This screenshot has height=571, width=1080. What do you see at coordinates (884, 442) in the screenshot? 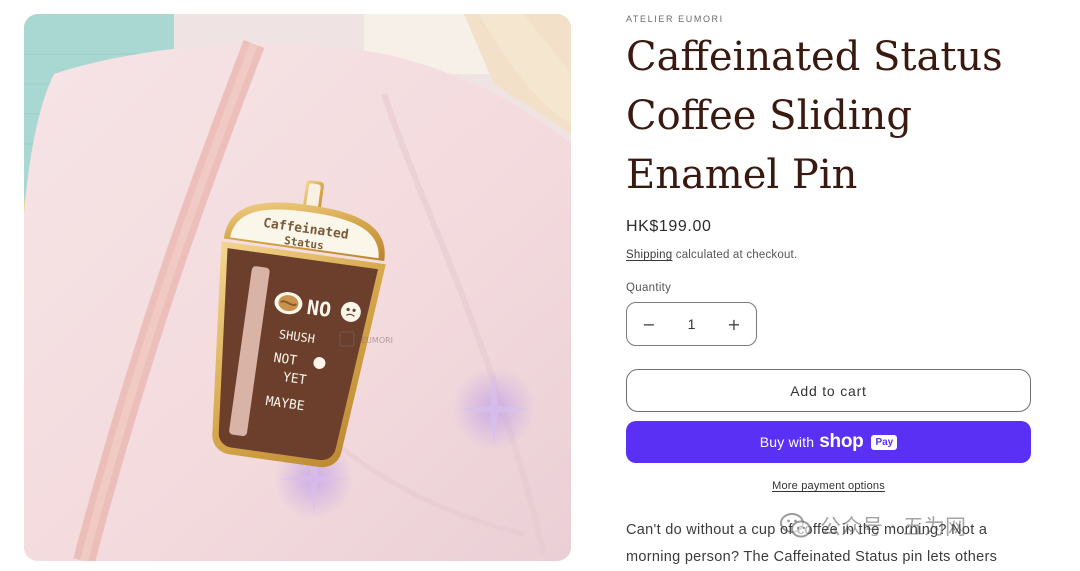
I see `shop-pay-badge: Pay` at bounding box center [884, 442].